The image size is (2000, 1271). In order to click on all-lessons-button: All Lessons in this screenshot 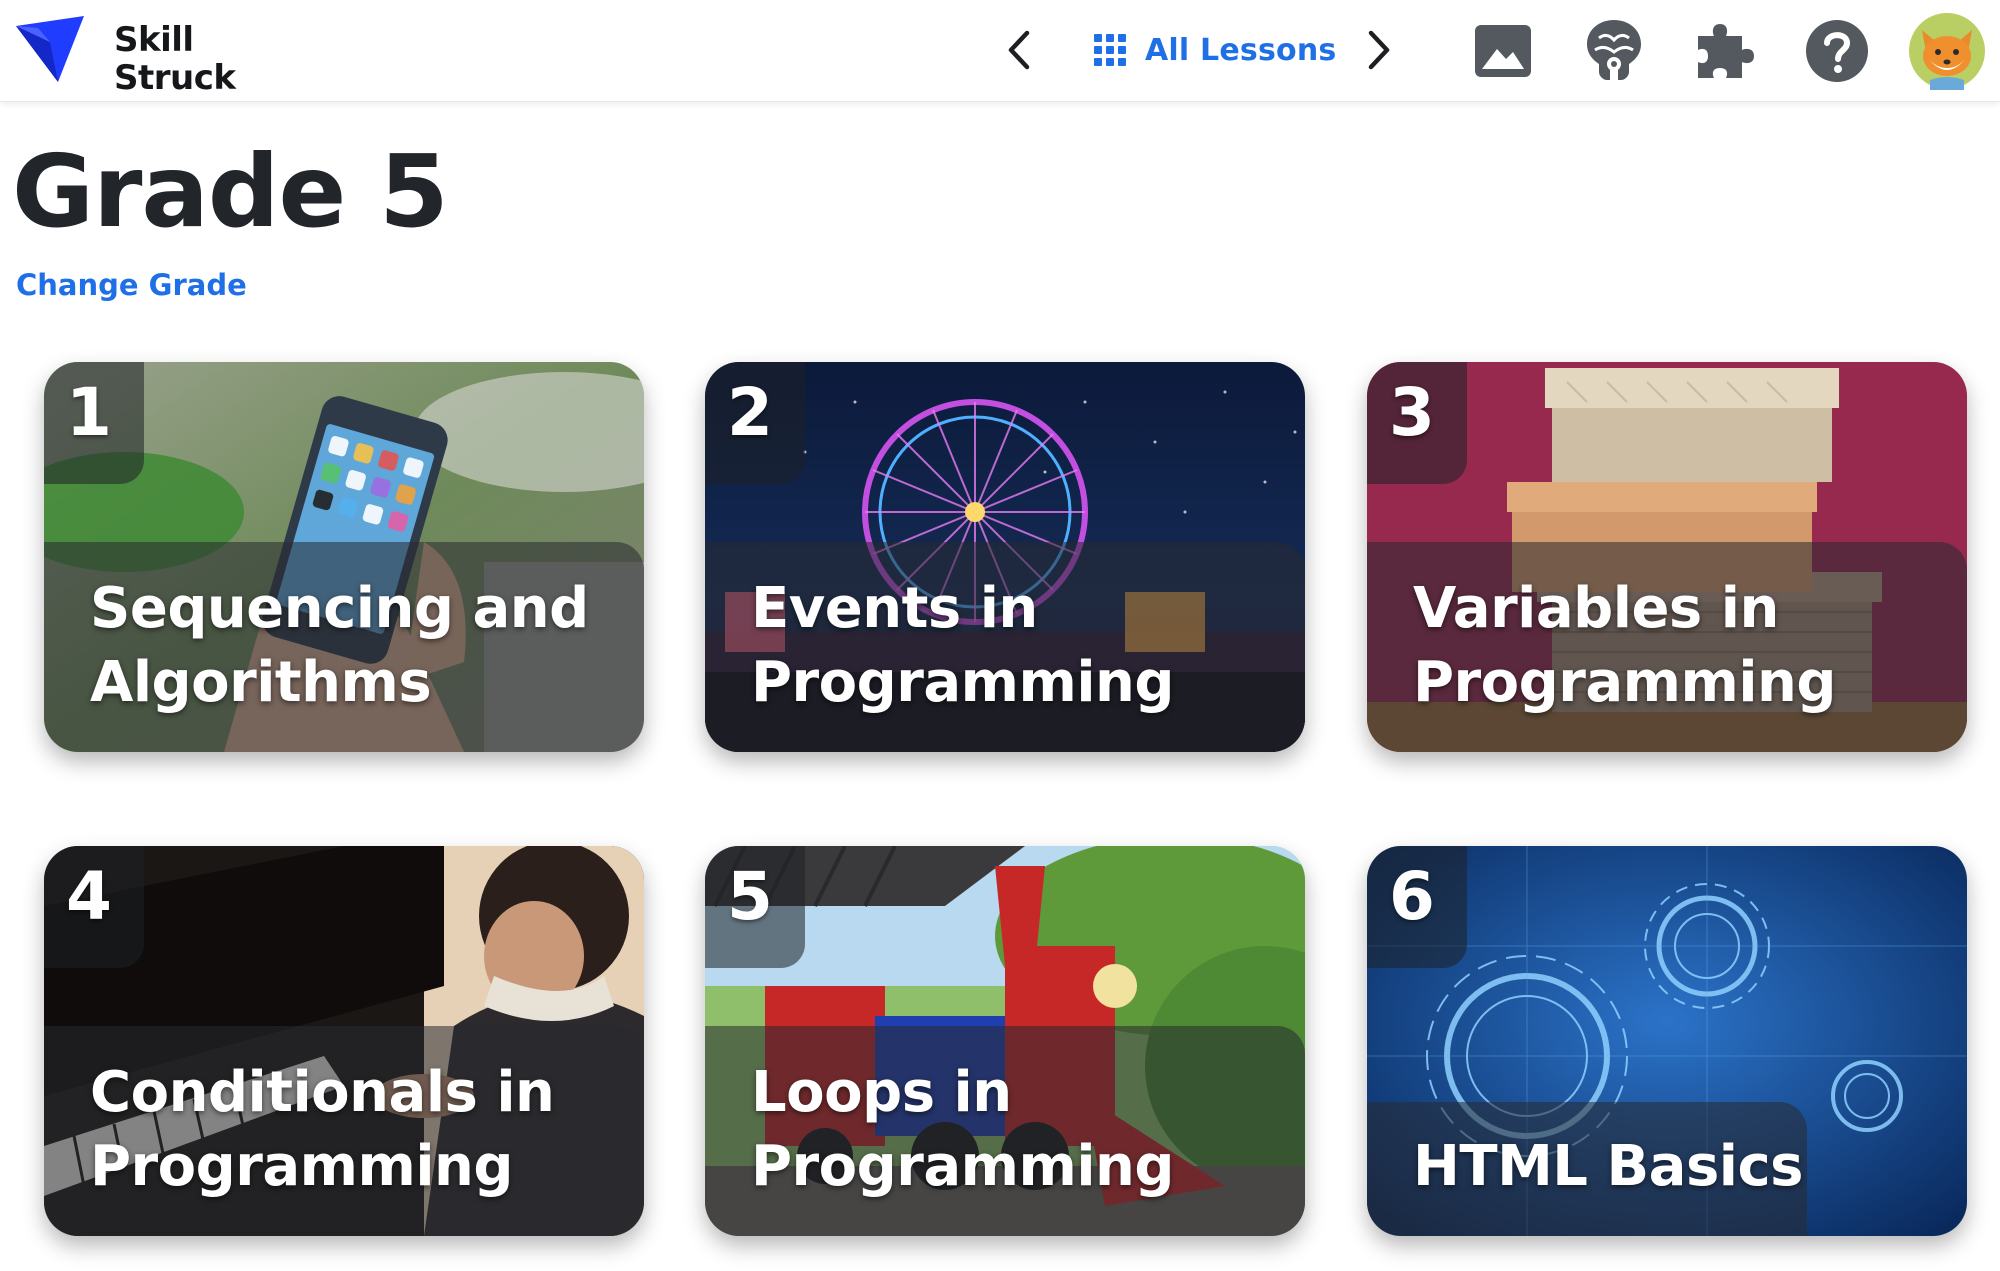, I will do `click(1214, 50)`.